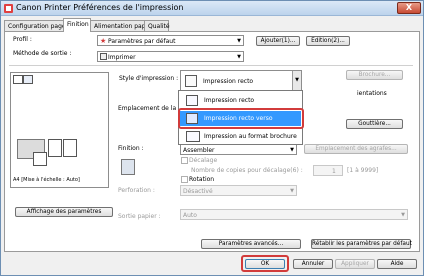 The width and height of the screenshot is (424, 276). I want to click on offset-label: Décalage, so click(203, 160).